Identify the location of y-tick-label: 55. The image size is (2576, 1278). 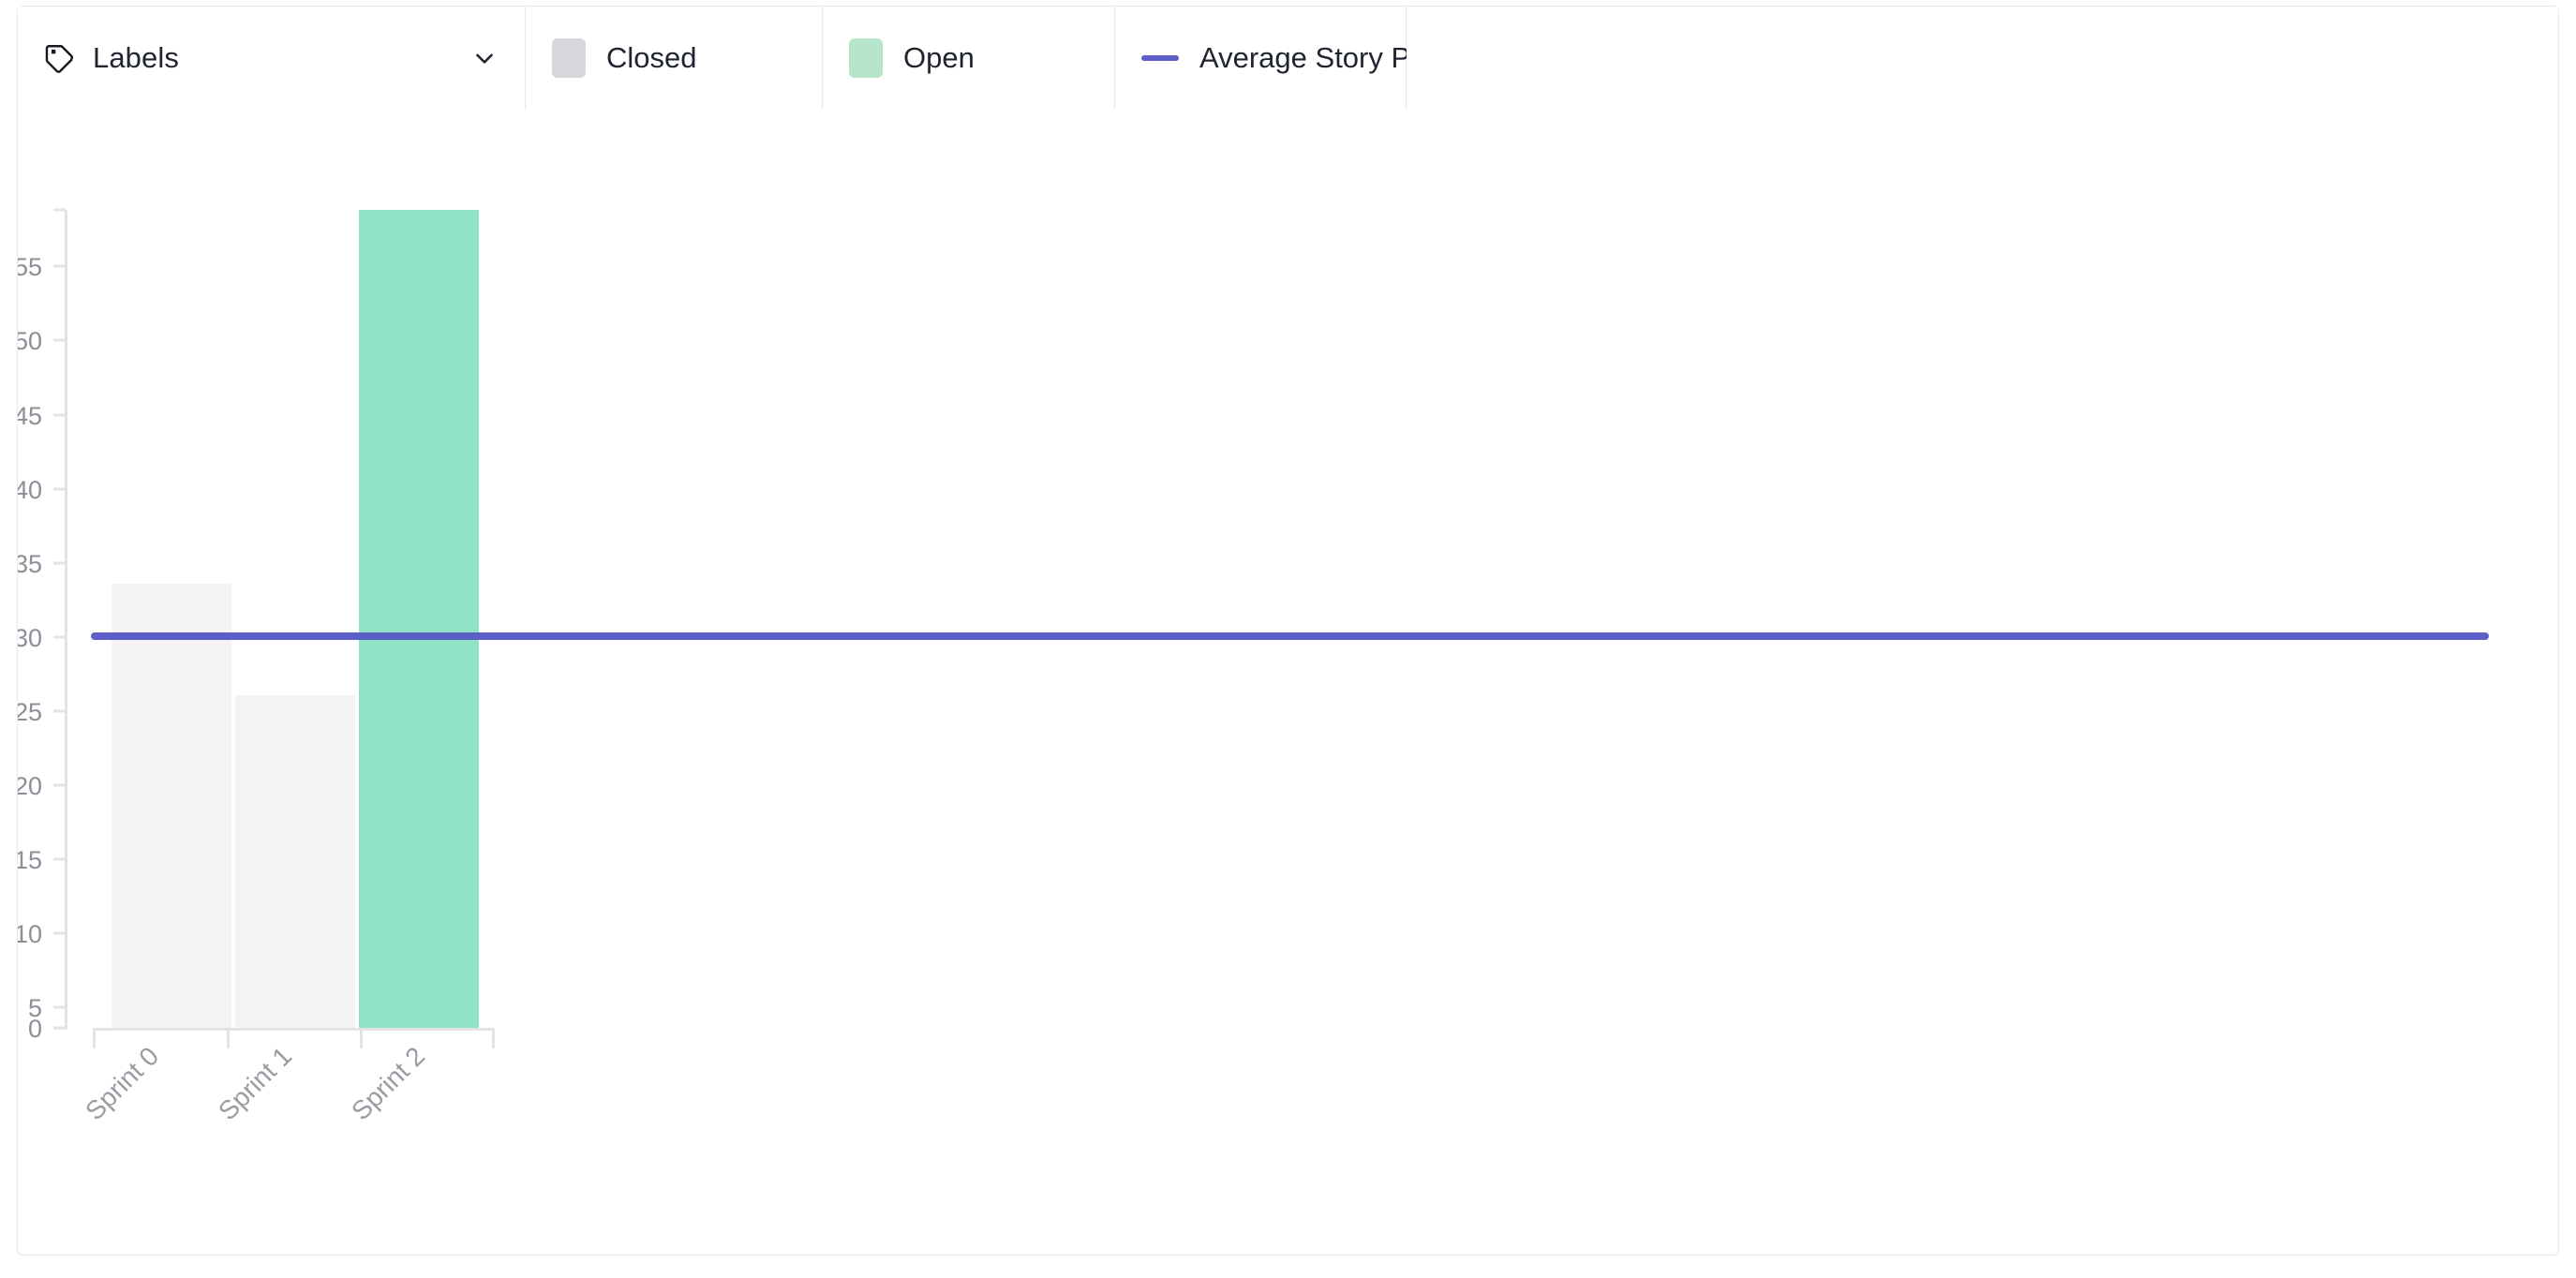
(30, 267).